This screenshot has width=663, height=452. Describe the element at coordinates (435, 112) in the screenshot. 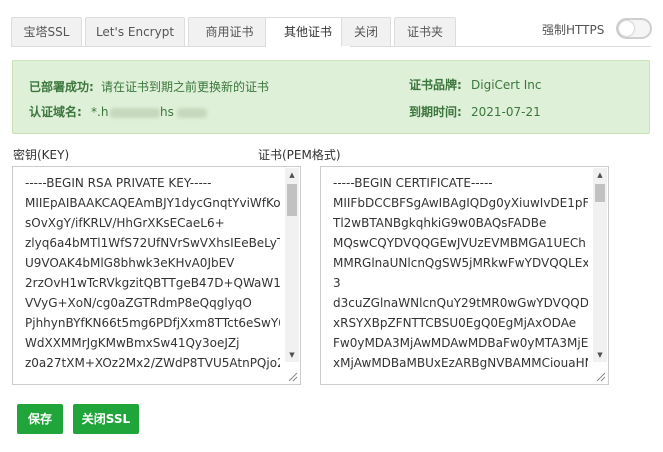

I see `expiry-label: 到期时间:` at that location.